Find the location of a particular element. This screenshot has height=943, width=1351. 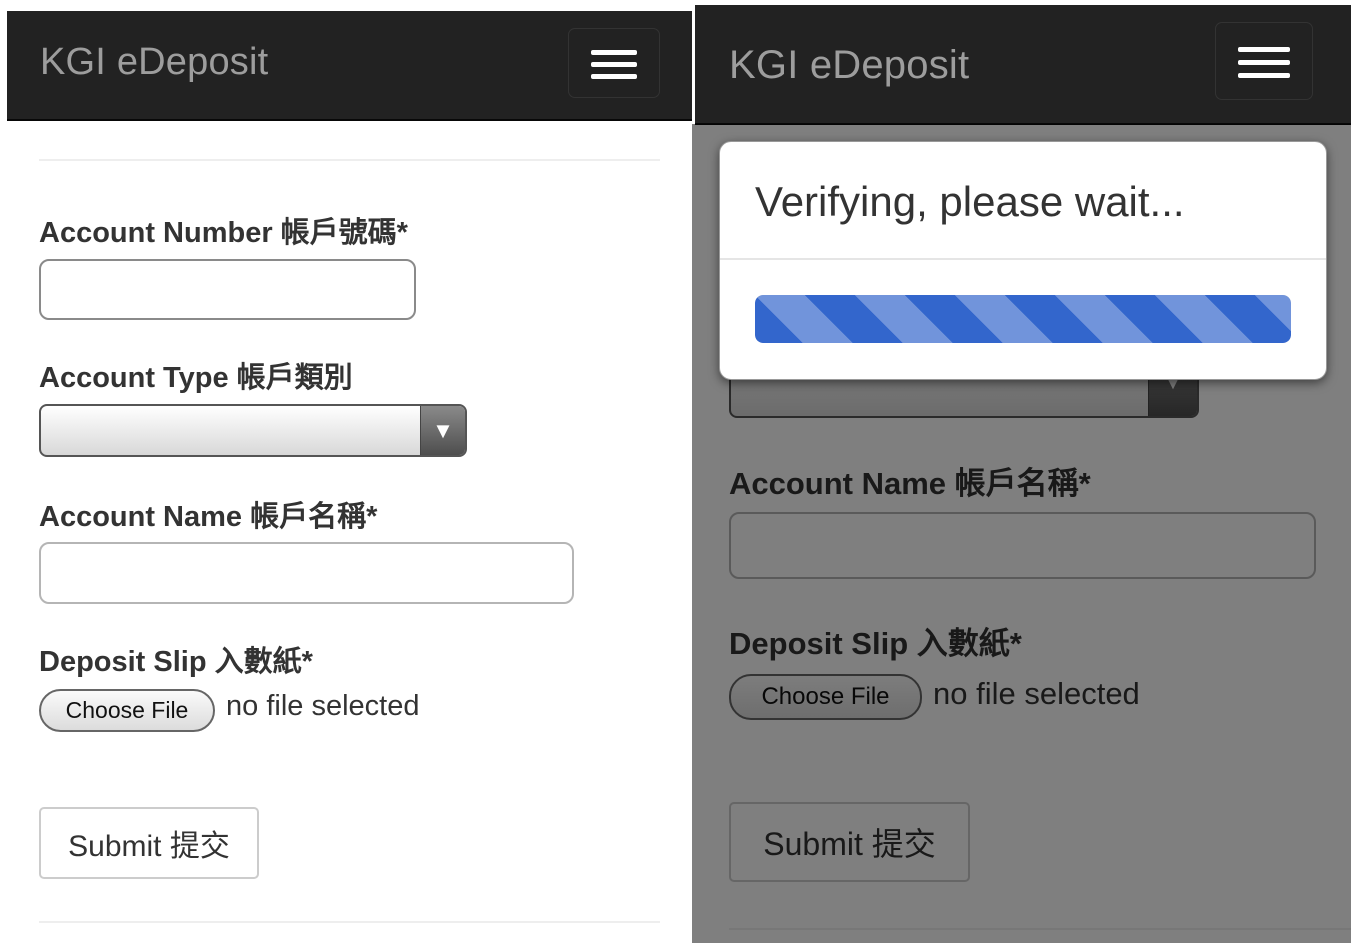

file-status-text: no file selected is located at coordinates (323, 706).